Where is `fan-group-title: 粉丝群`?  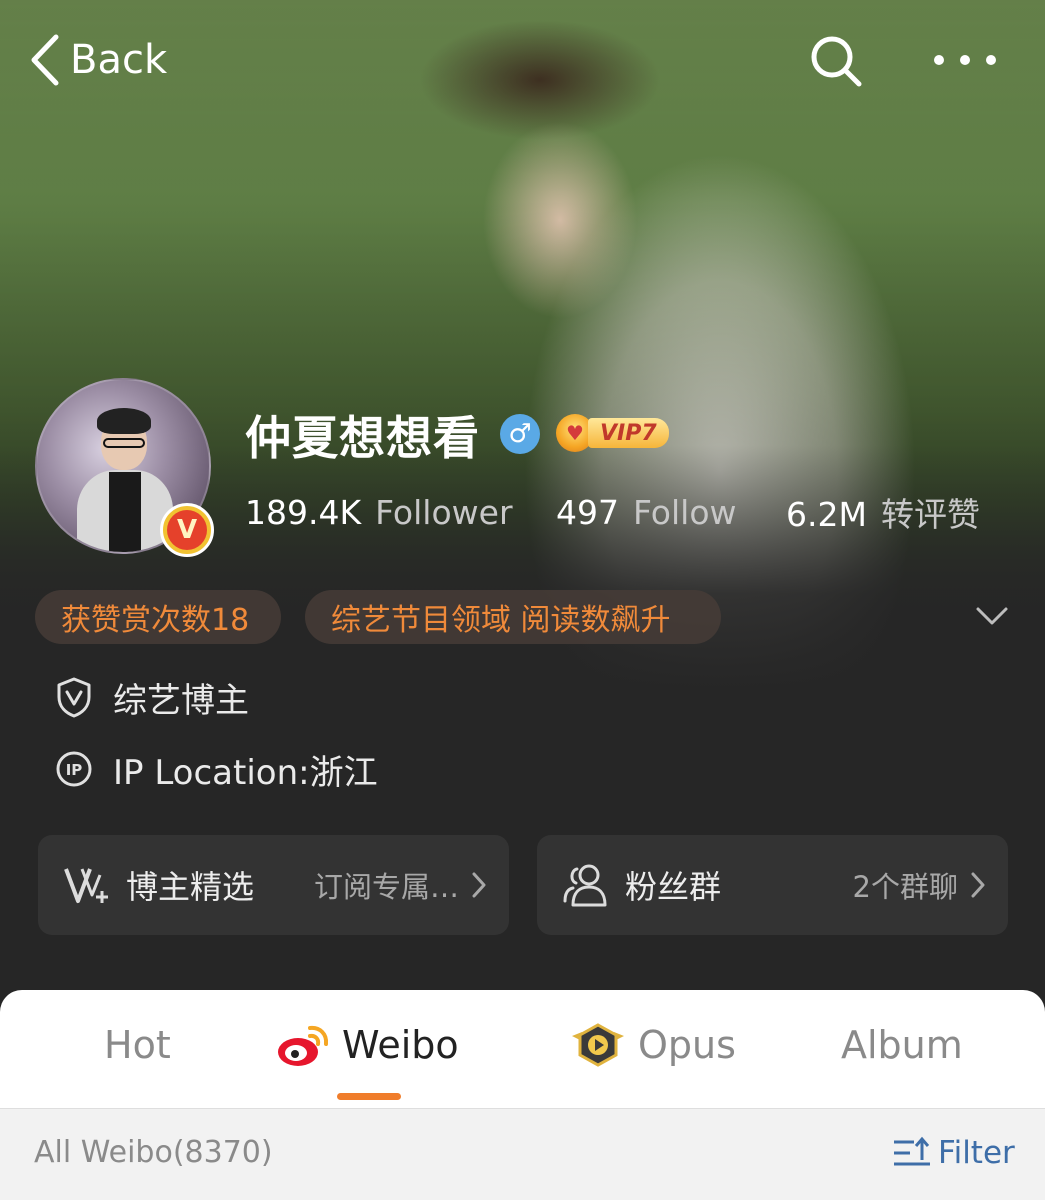 fan-group-title: 粉丝群 is located at coordinates (673, 887).